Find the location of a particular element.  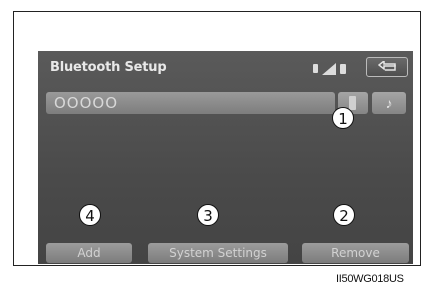

music-icon: ♪ is located at coordinates (389, 103).